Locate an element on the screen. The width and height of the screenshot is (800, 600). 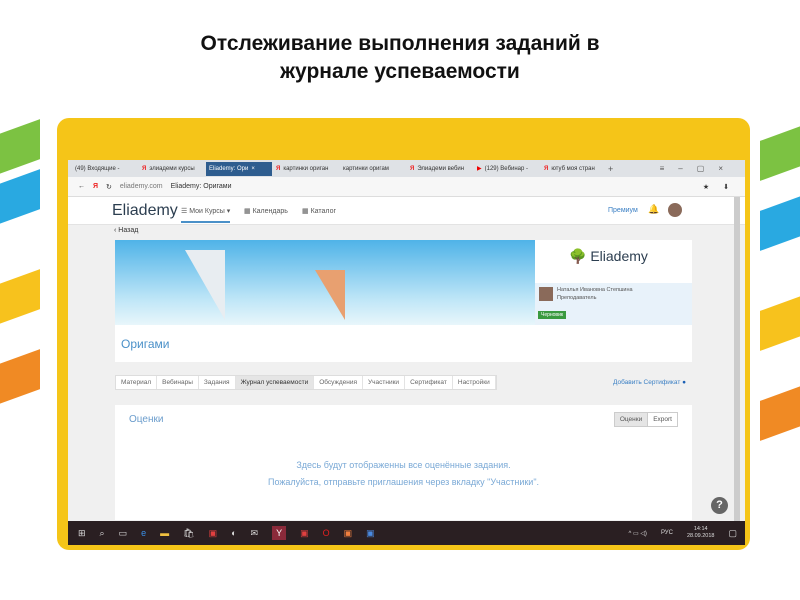
browser-tab-active: Eliademy: Ори × is located at coordinates (239, 168).